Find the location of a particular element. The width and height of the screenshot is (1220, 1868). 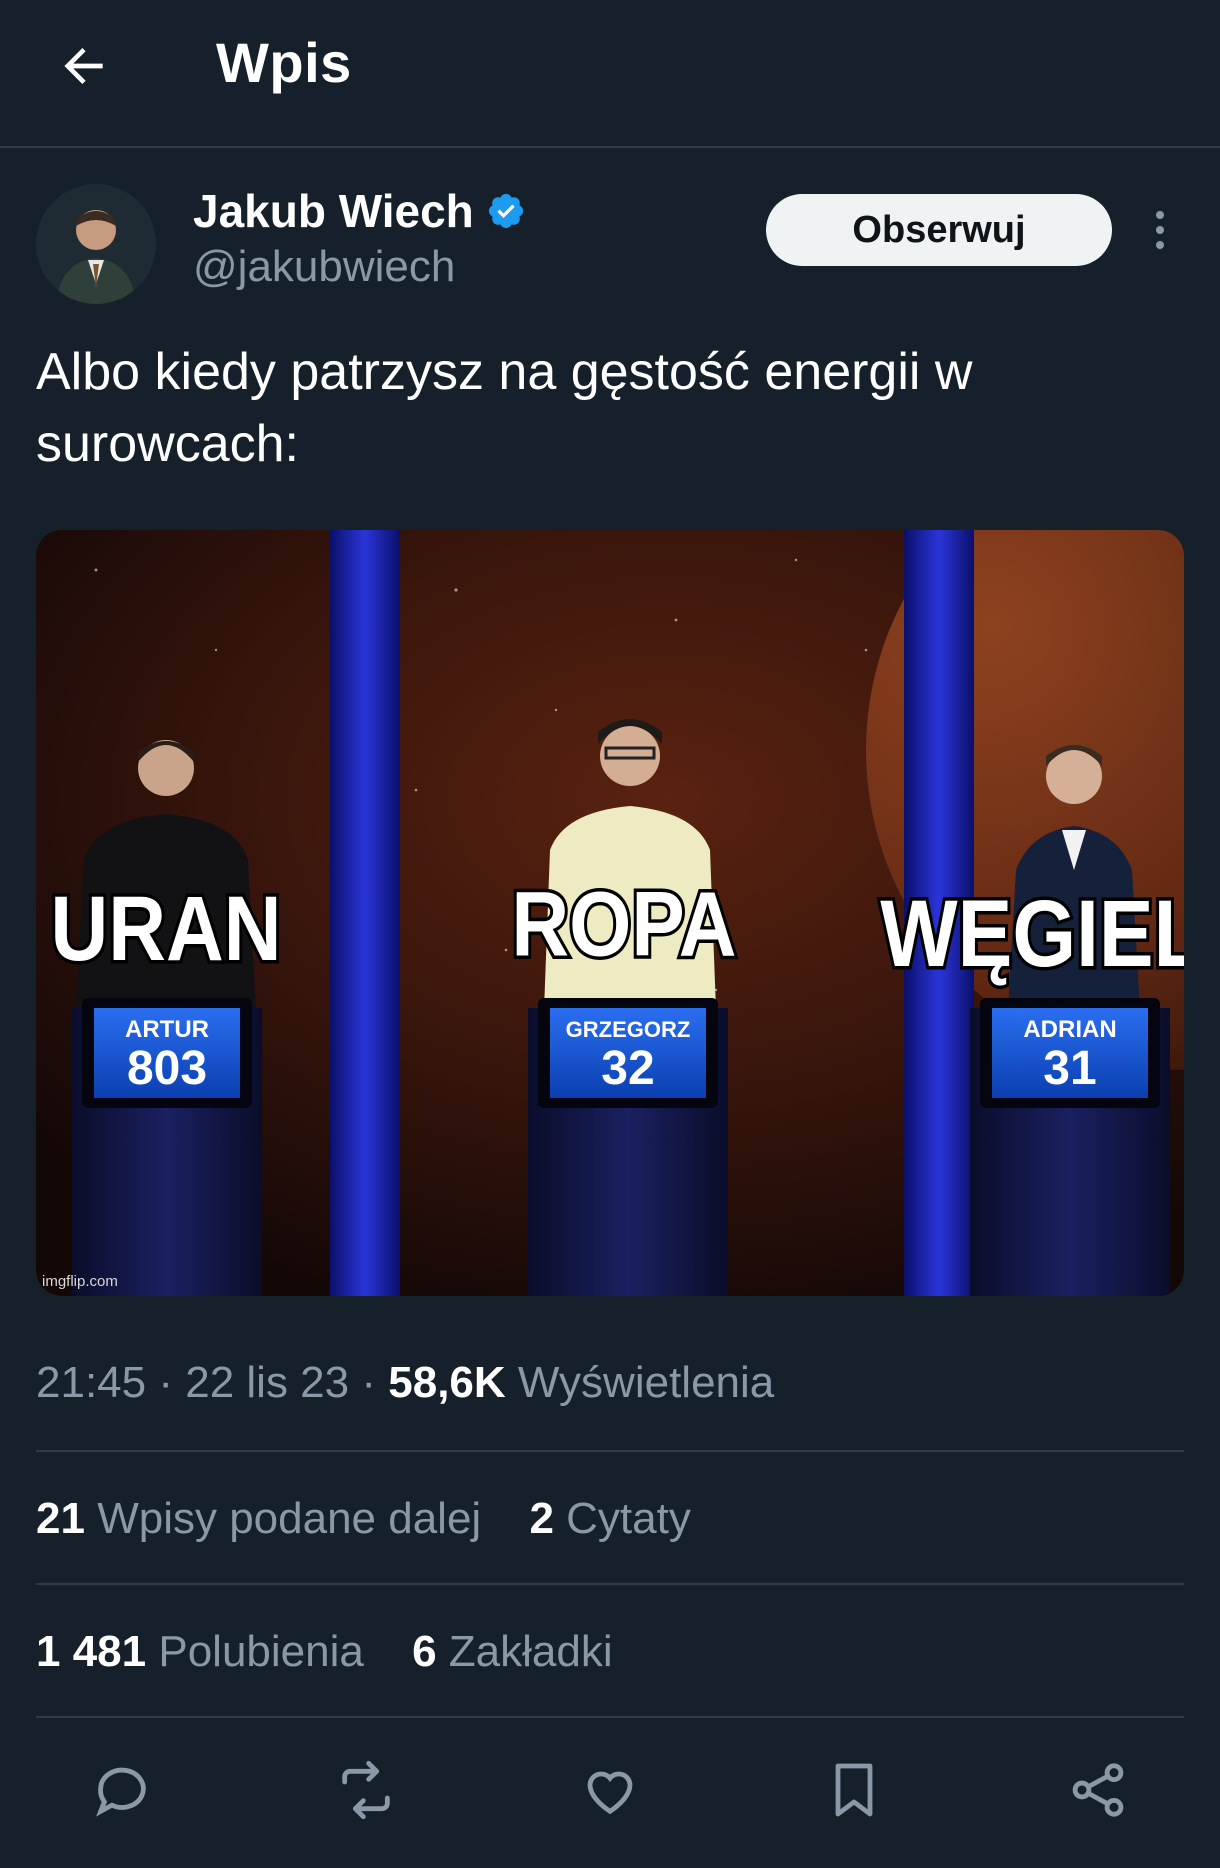

follow-button: Obserwuj is located at coordinates (939, 230).